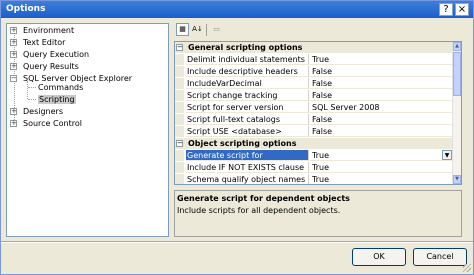 Image resolution: width=474 pixels, height=275 pixels. I want to click on tree-item-label: Query Results, so click(51, 66).